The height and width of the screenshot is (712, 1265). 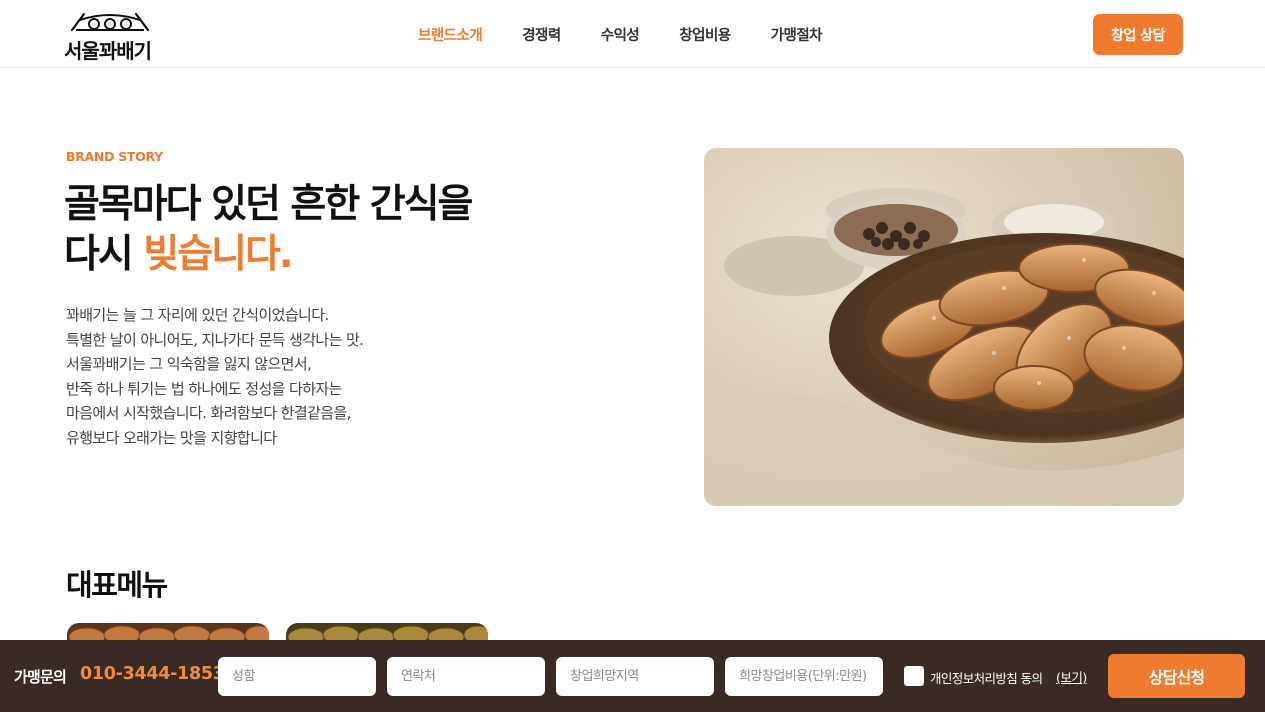 What do you see at coordinates (152, 674) in the screenshot?
I see `inquiry-phone: 010-3444-1853` at bounding box center [152, 674].